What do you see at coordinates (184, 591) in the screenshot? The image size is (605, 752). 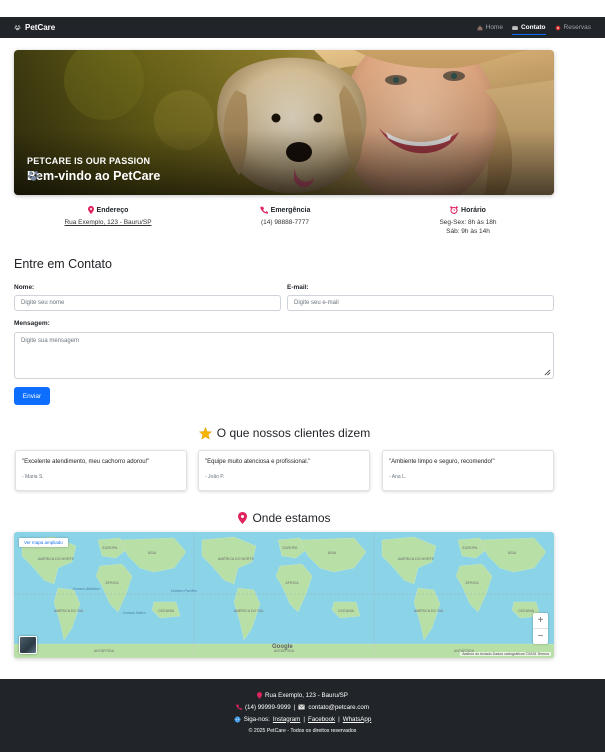 I see `map-label-pac: Oceano Pacífico` at bounding box center [184, 591].